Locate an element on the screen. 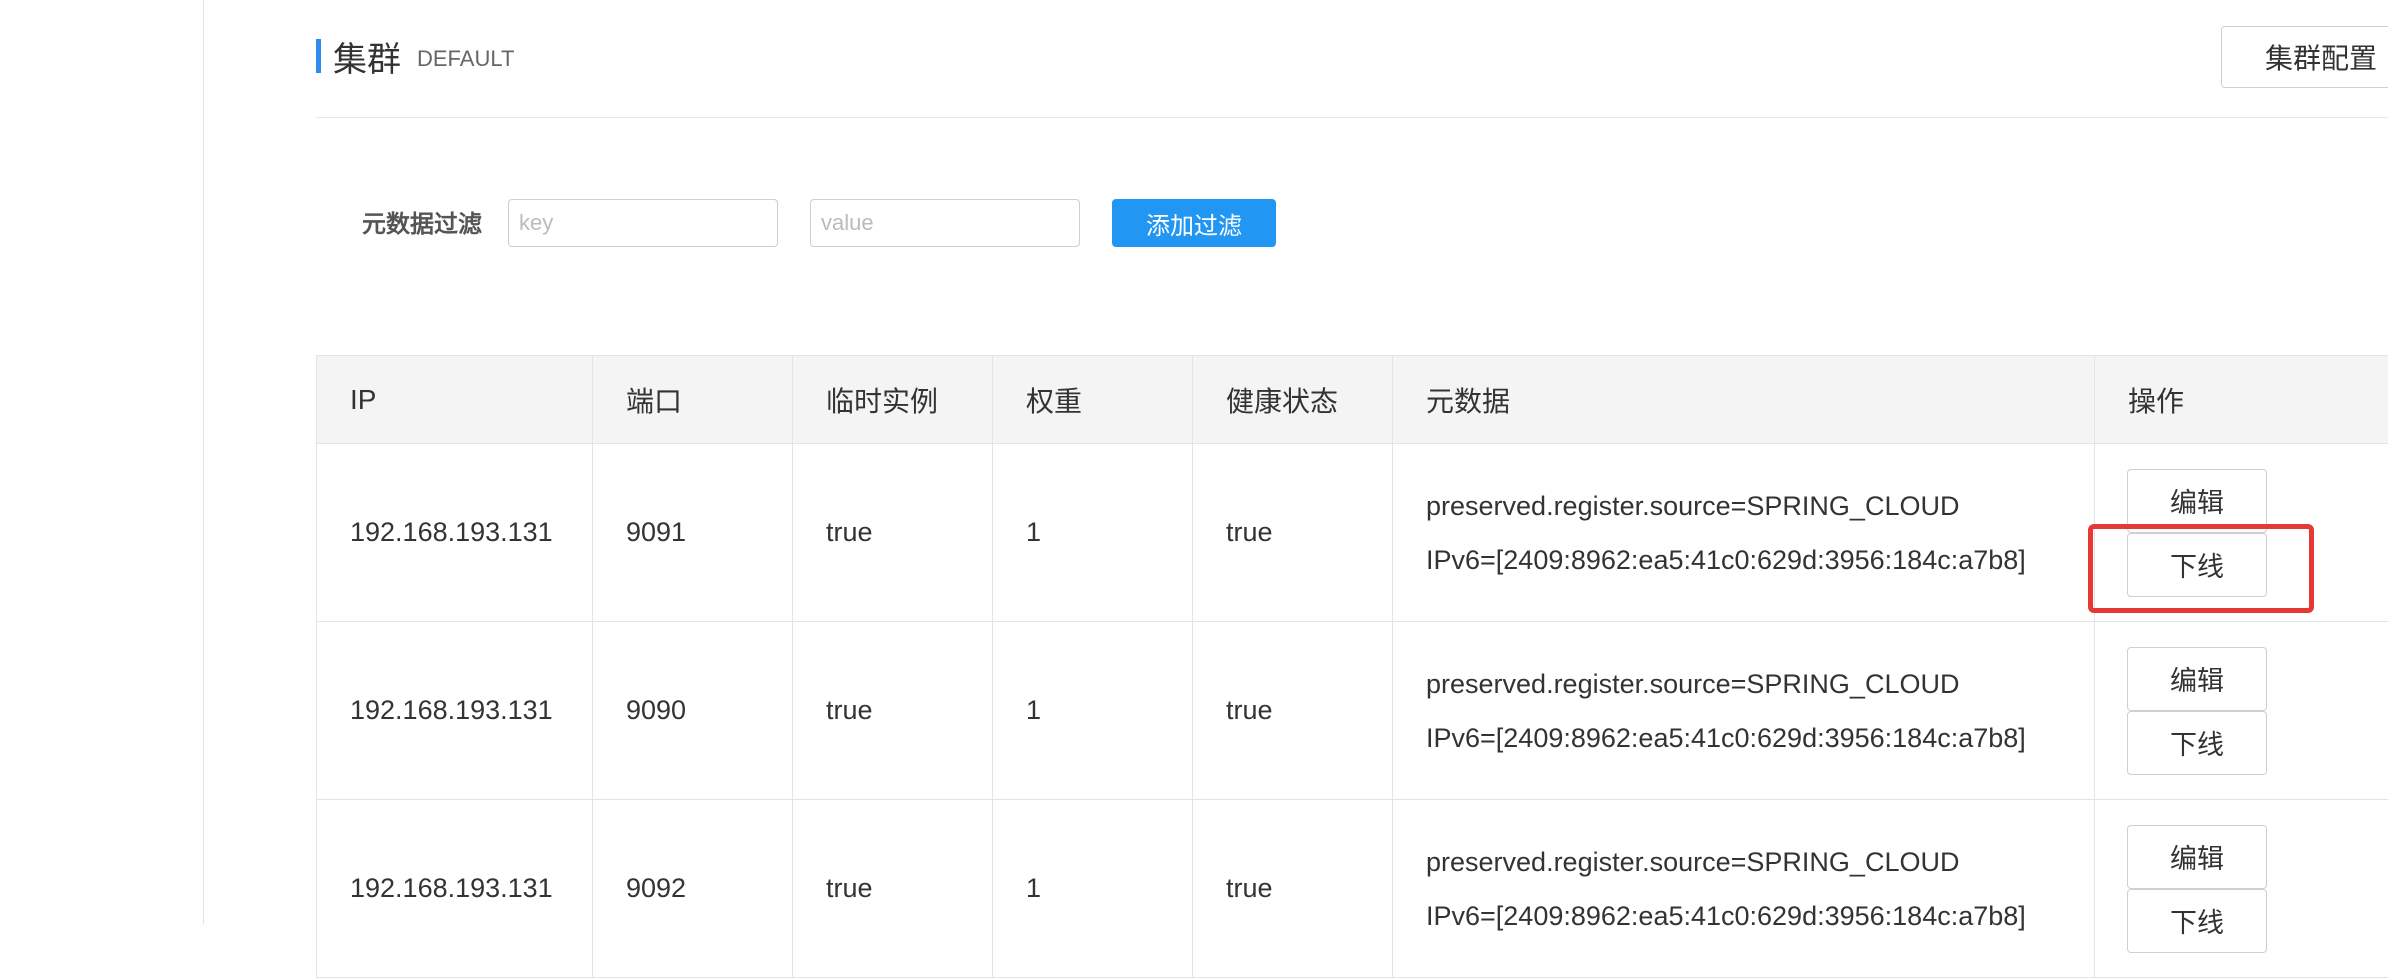 The image size is (2388, 978). column-header-ephemeral: 临时实例 is located at coordinates (893, 400).